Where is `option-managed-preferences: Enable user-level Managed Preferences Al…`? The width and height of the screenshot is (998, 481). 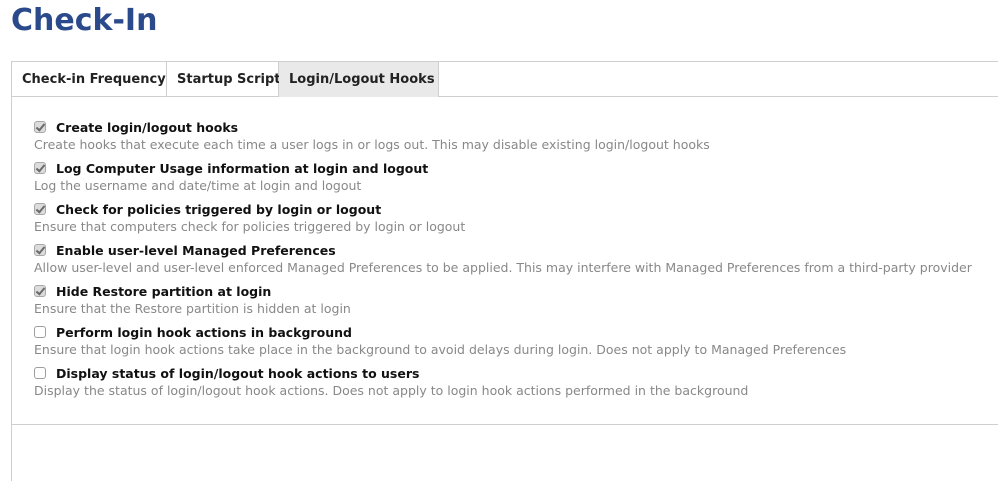 option-managed-preferences: Enable user-level Managed Preferences Al… is located at coordinates (514, 259).